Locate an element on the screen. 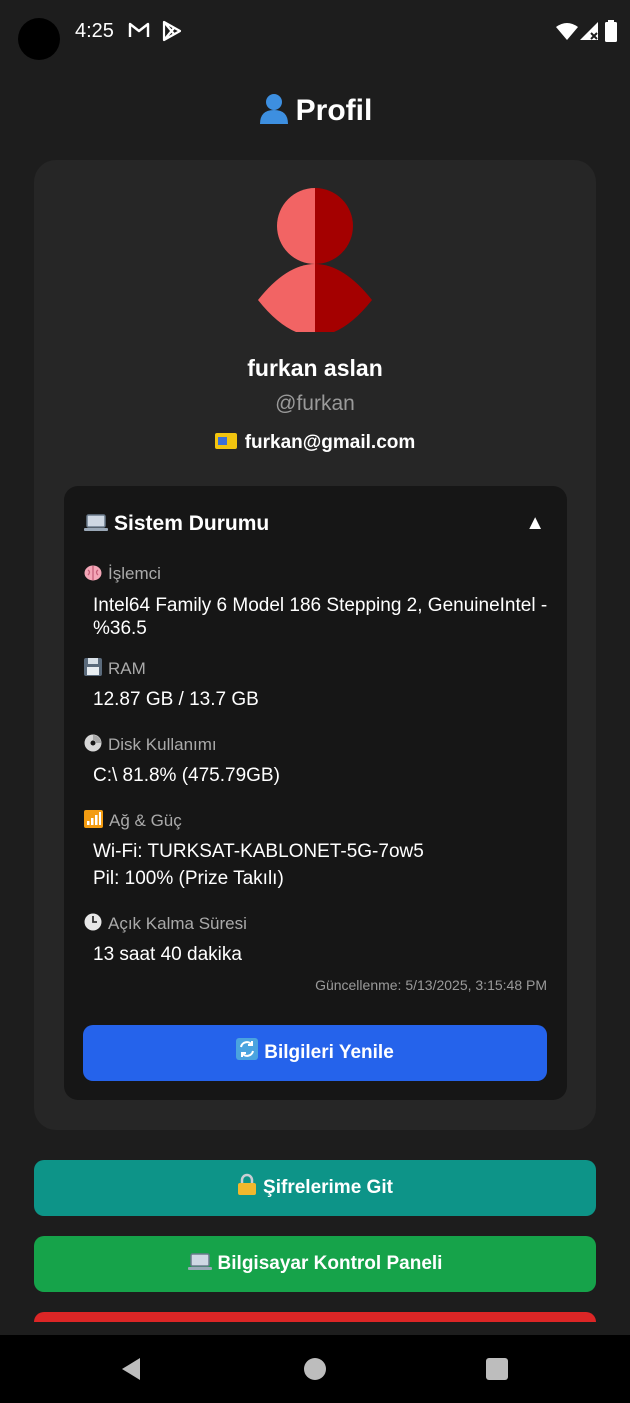 This screenshot has height=1403, width=630. status-bar: 4:25 is located at coordinates (315, 32).